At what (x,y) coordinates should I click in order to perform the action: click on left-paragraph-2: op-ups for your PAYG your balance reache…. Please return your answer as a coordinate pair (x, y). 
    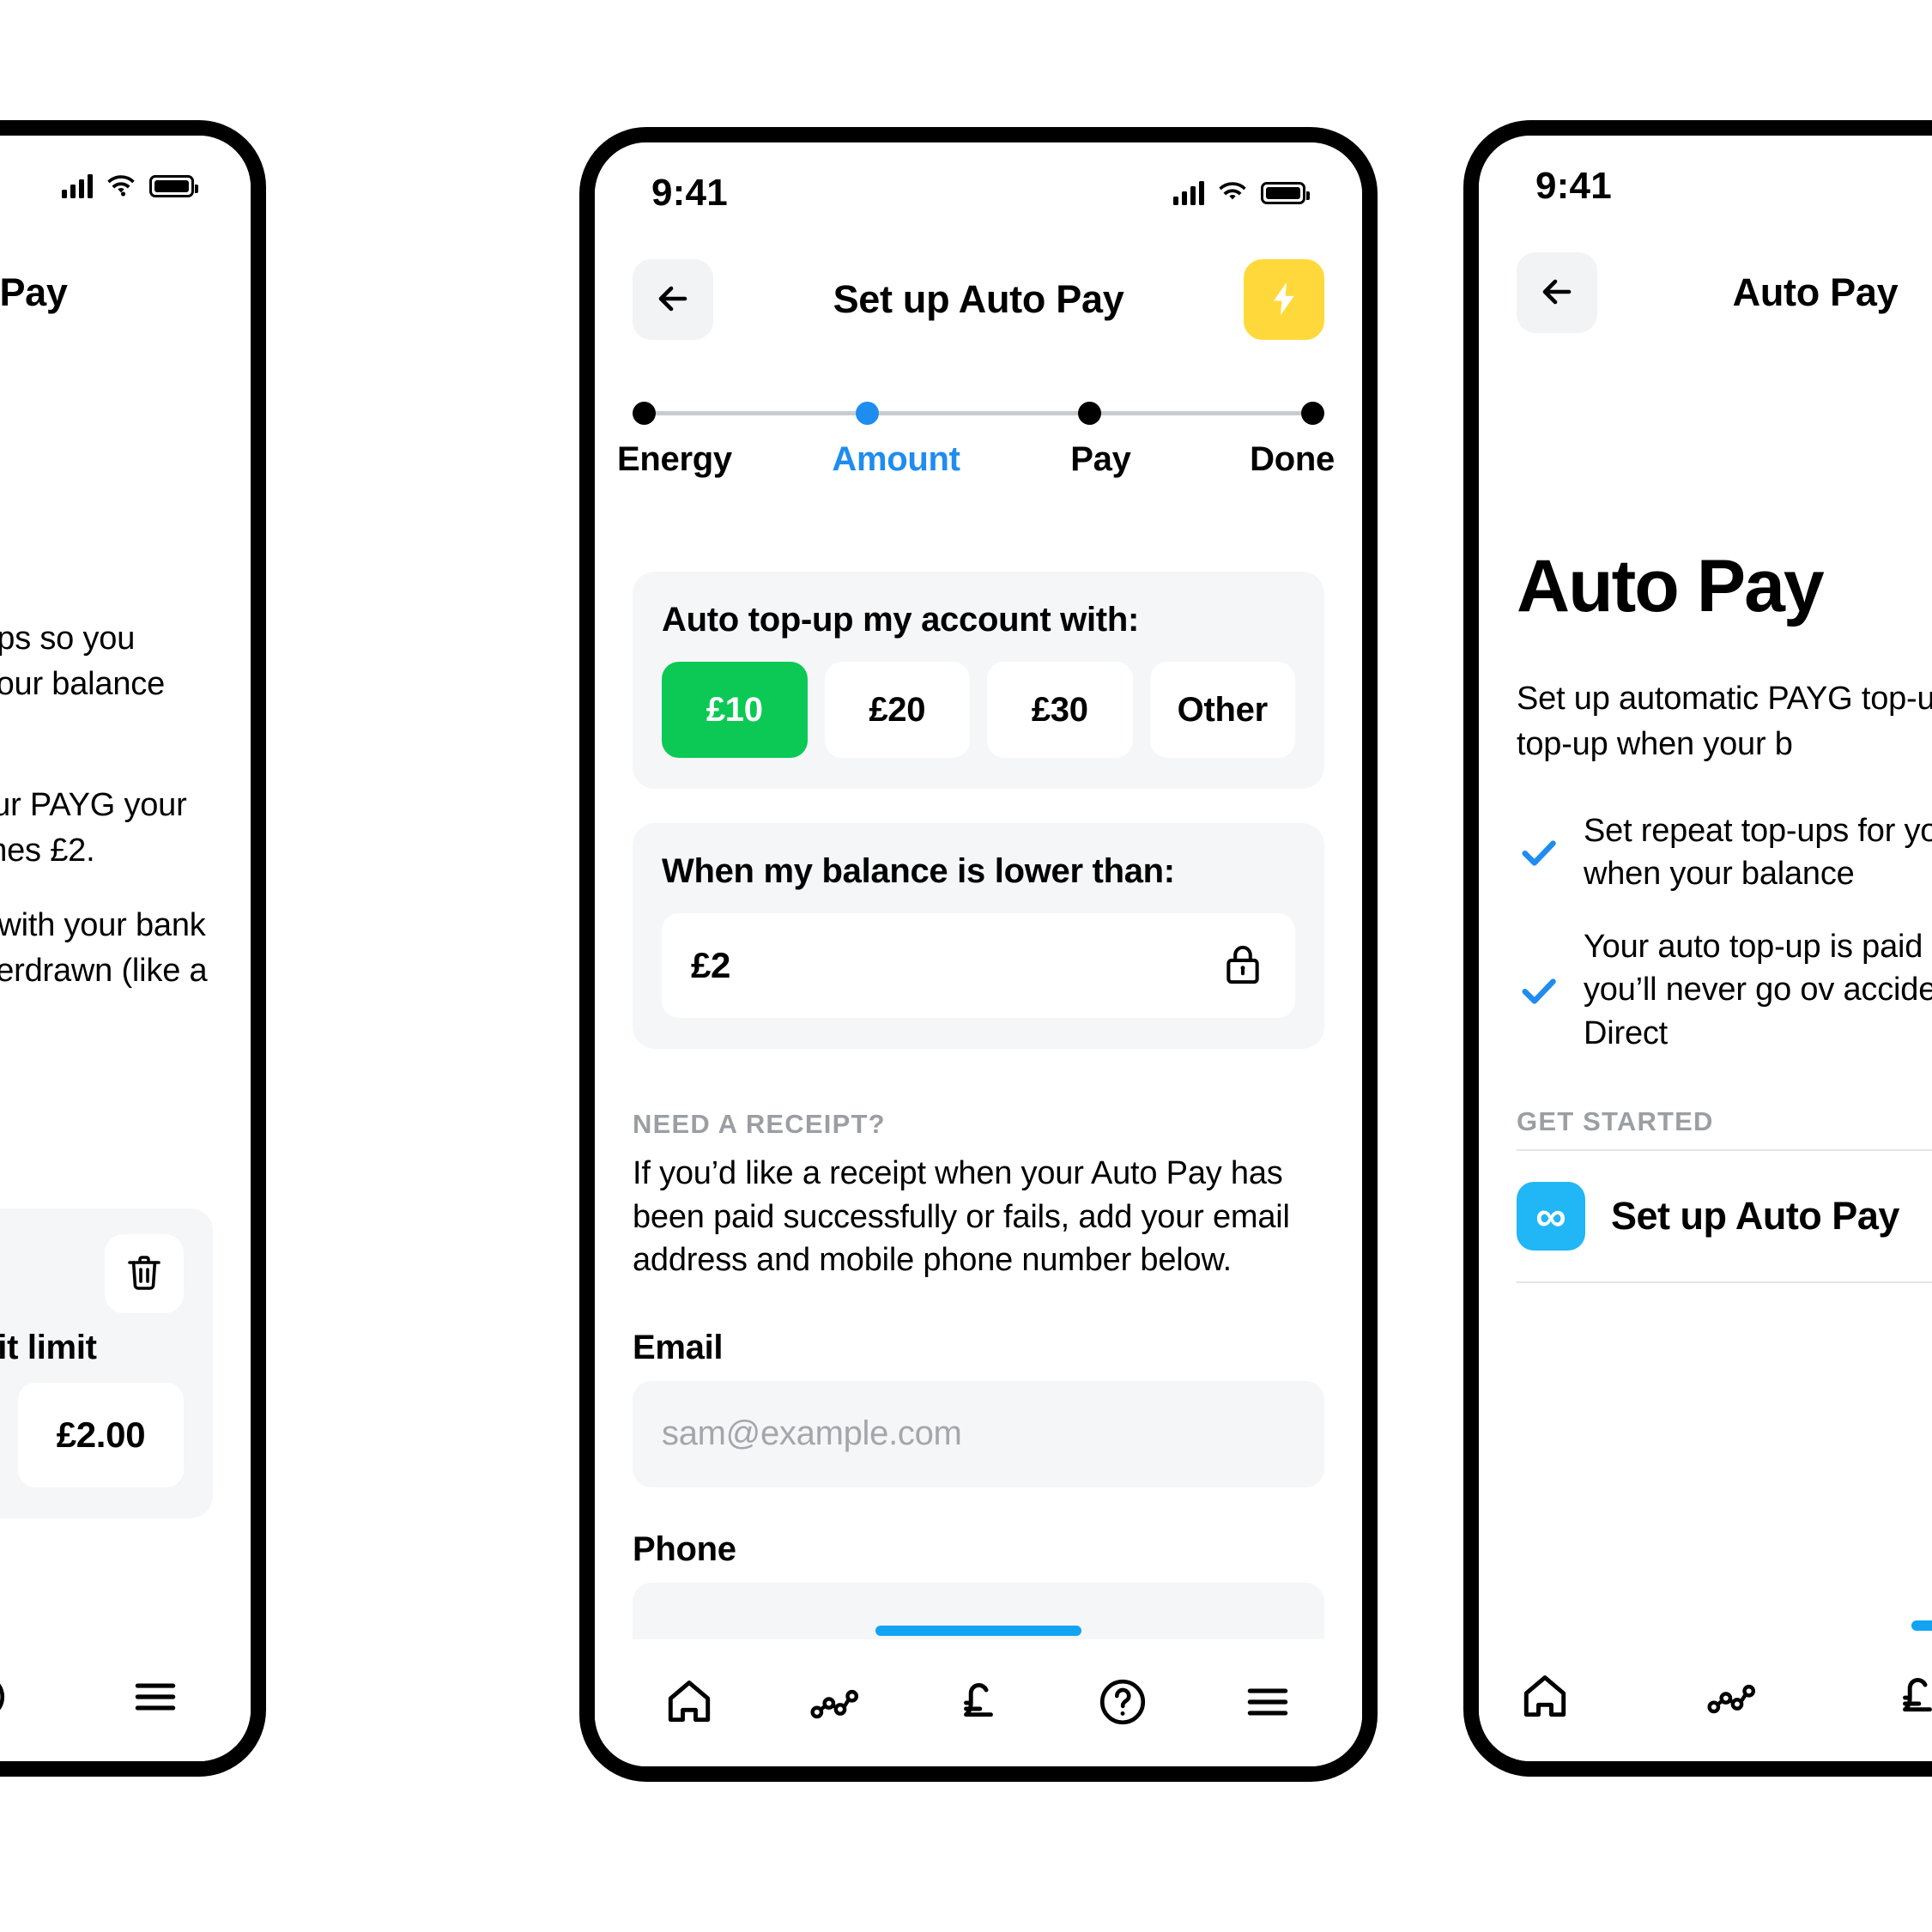
    Looking at the image, I should click on (94, 827).